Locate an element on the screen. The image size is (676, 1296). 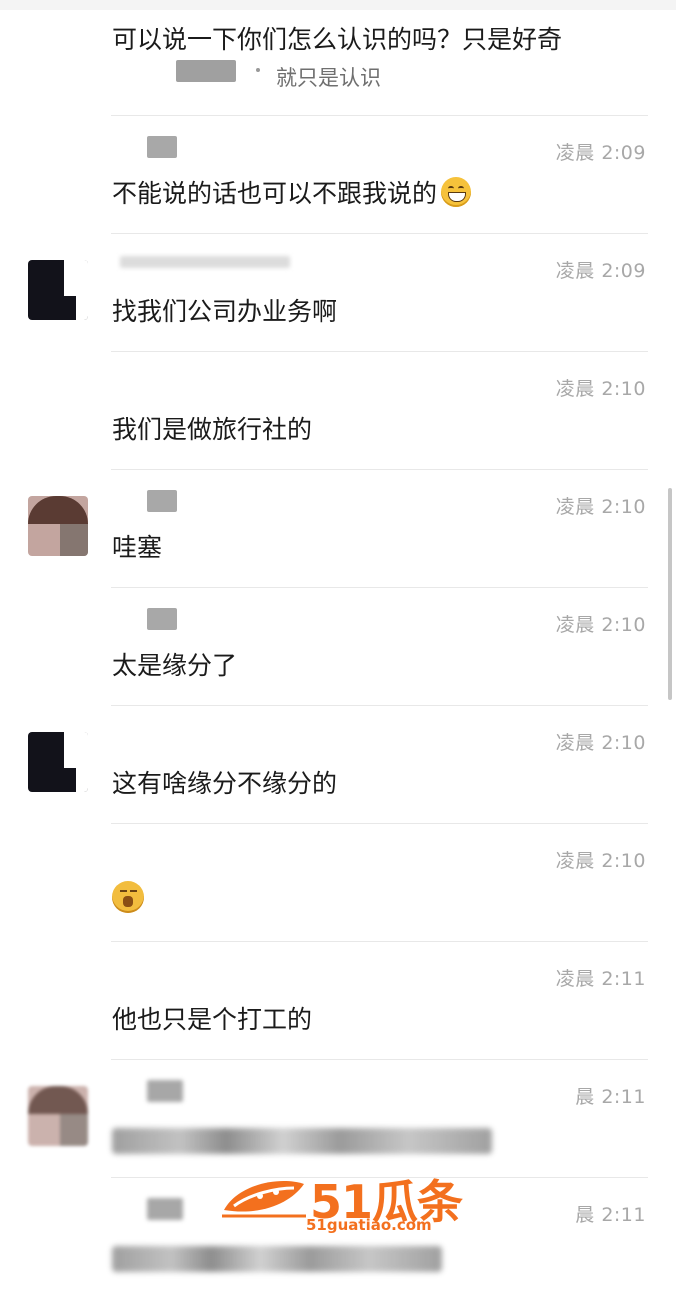
message-text: 可以说一下你们怎么认识的吗？只是好奇 is located at coordinates (337, 39).